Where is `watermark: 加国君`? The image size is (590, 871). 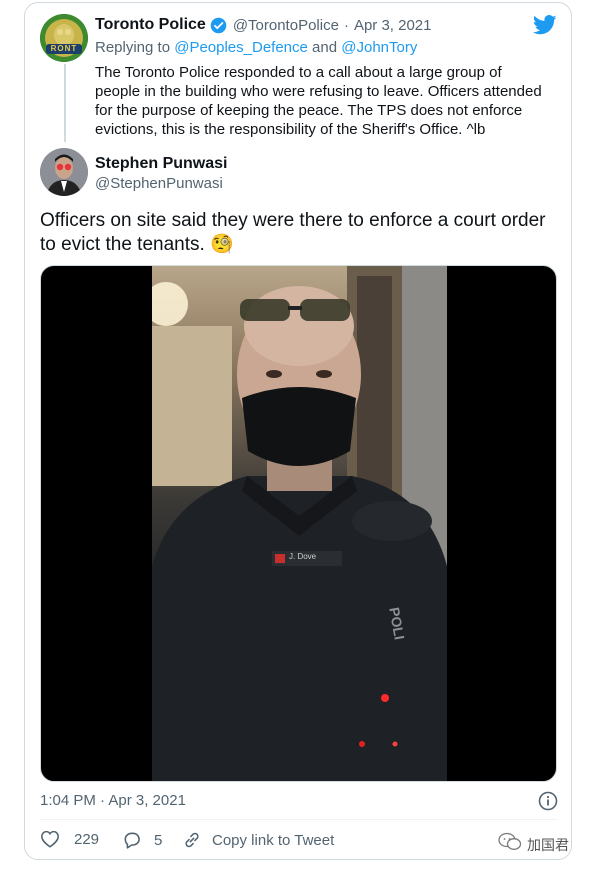
watermark: 加国君 is located at coordinates (533, 844).